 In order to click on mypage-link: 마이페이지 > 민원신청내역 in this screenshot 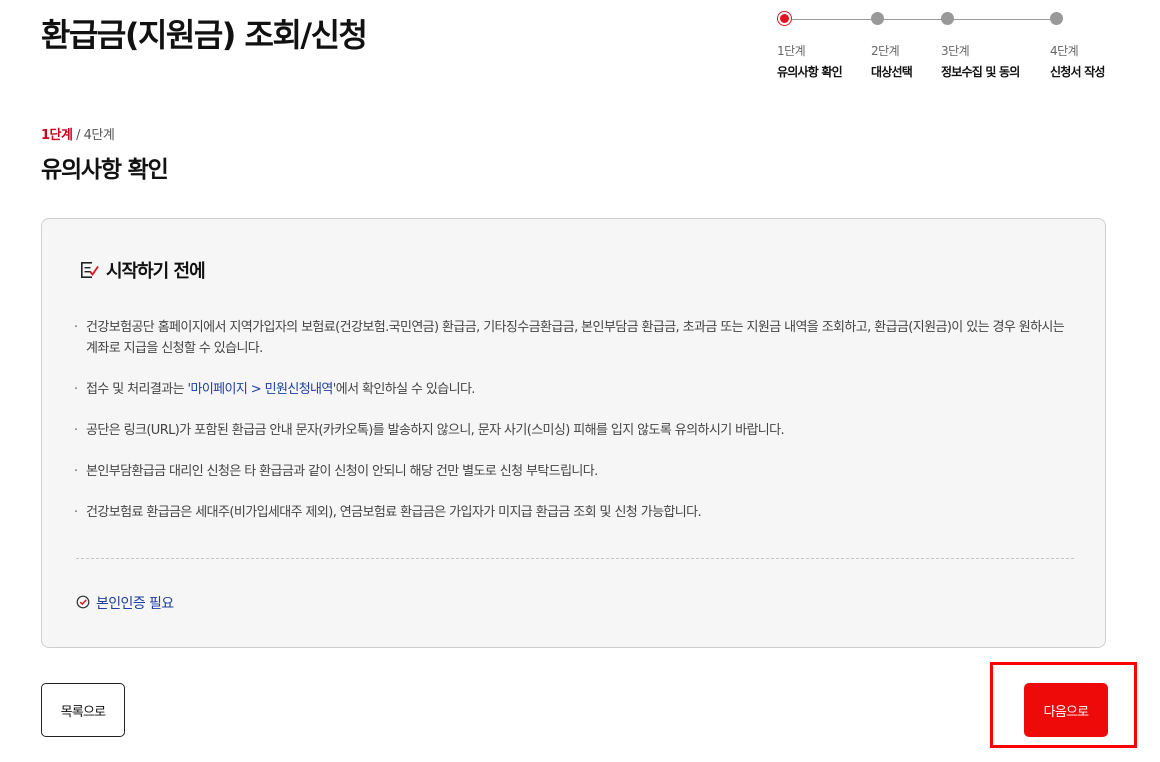, I will do `click(261, 389)`.